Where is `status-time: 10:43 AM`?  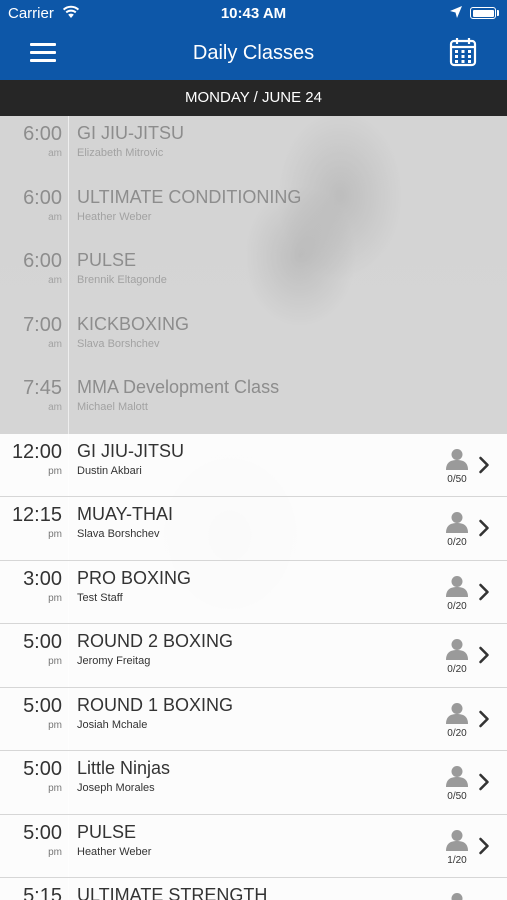
status-time: 10:43 AM is located at coordinates (253, 13).